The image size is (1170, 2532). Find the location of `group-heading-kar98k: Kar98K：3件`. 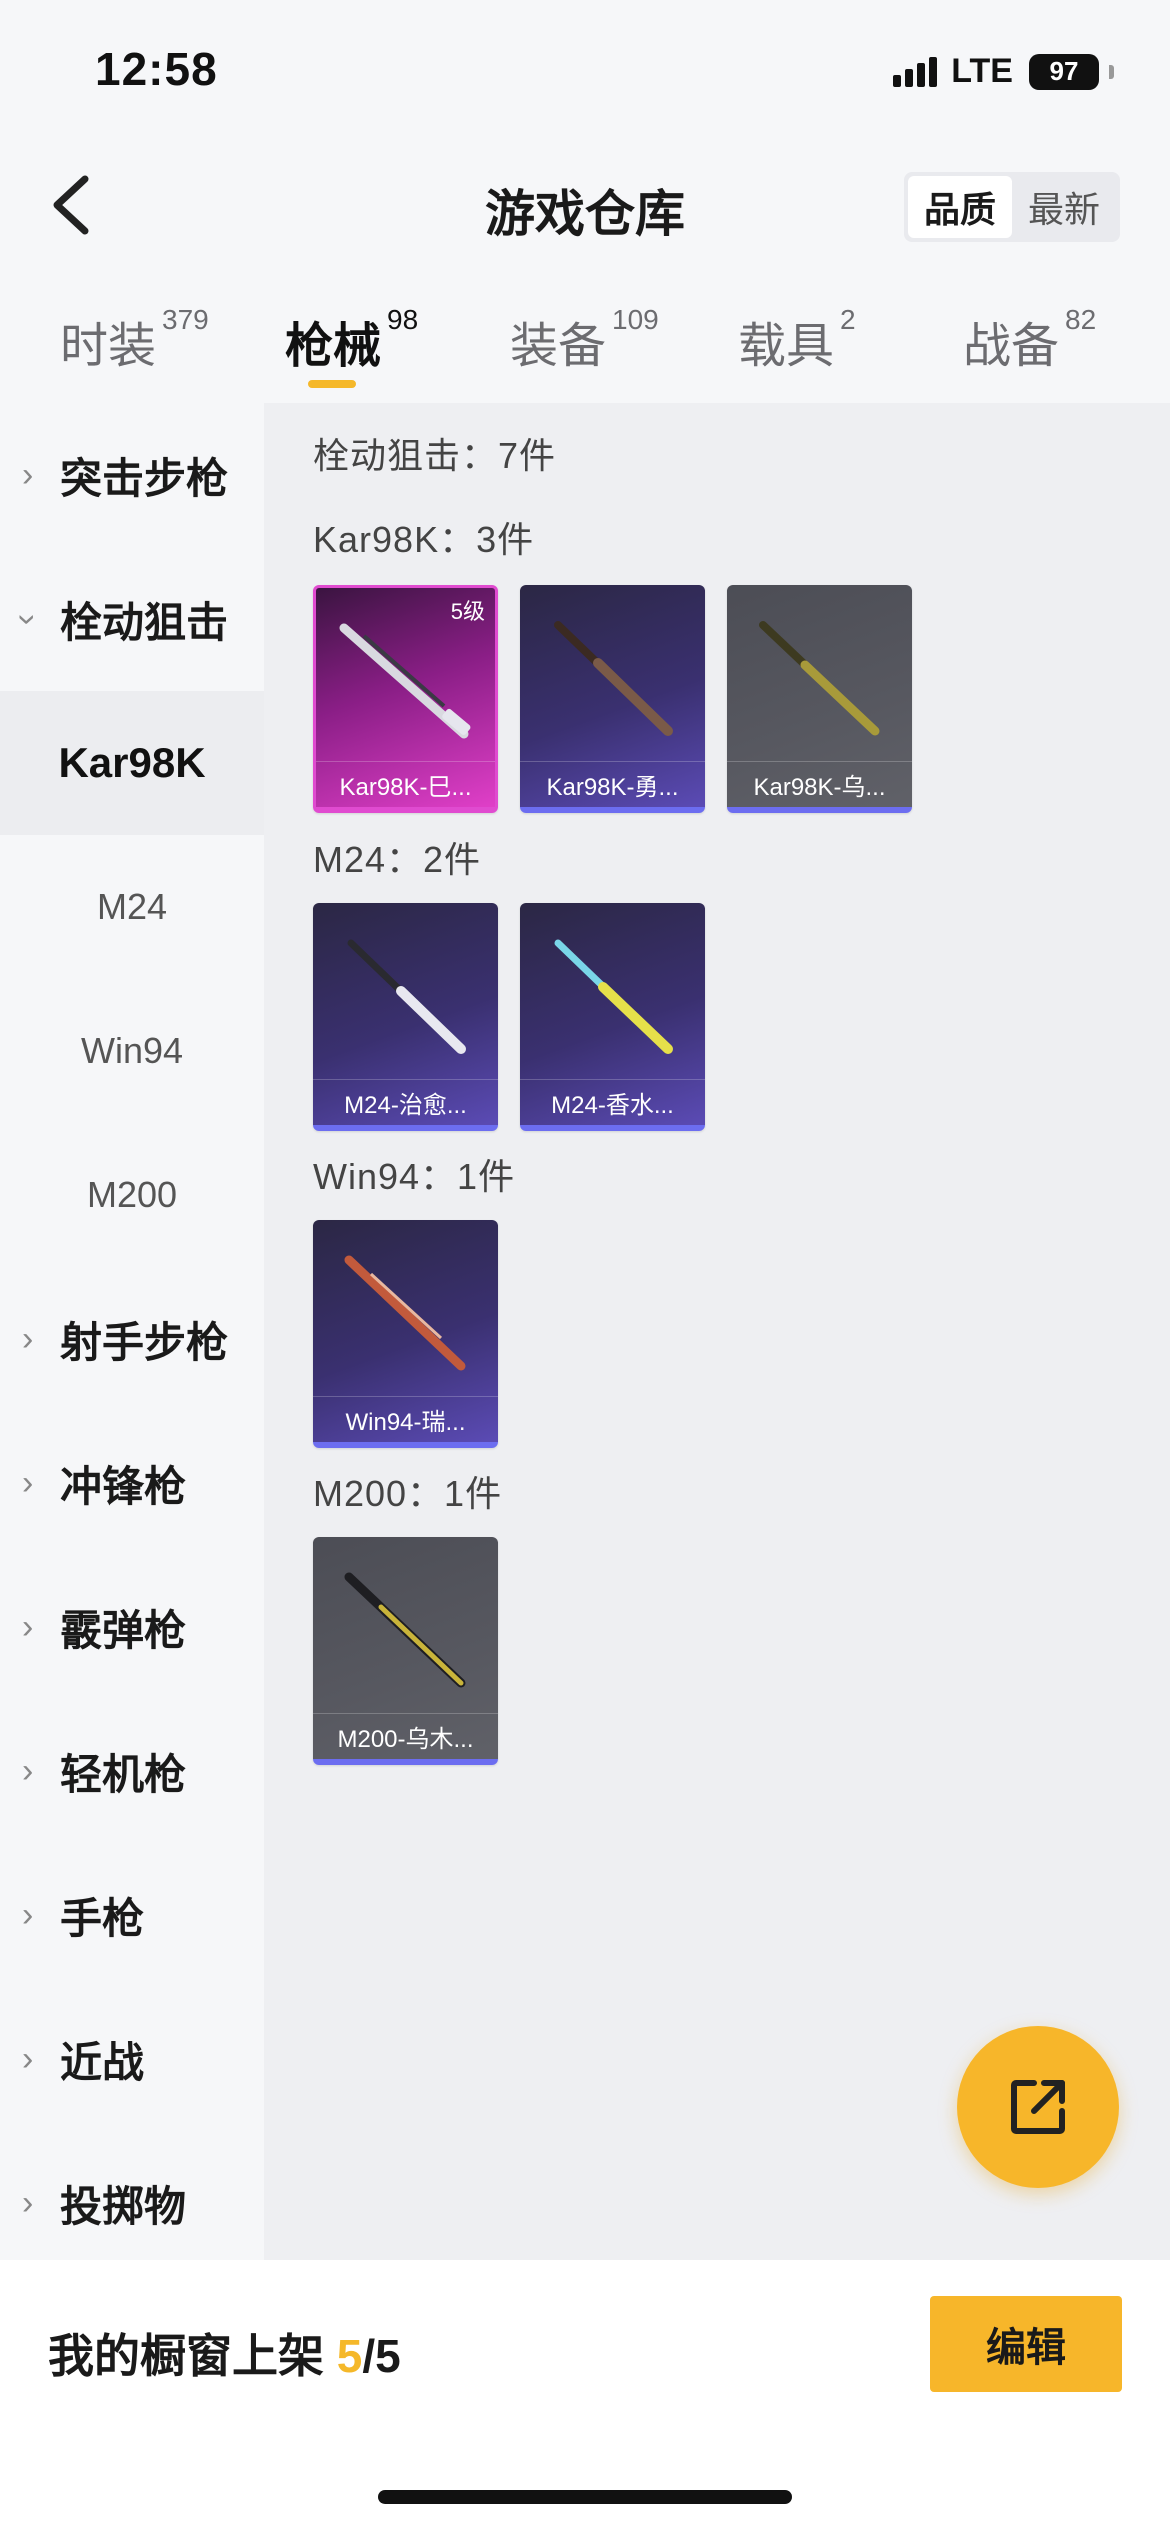

group-heading-kar98k: Kar98K：3件 is located at coordinates (424, 539).